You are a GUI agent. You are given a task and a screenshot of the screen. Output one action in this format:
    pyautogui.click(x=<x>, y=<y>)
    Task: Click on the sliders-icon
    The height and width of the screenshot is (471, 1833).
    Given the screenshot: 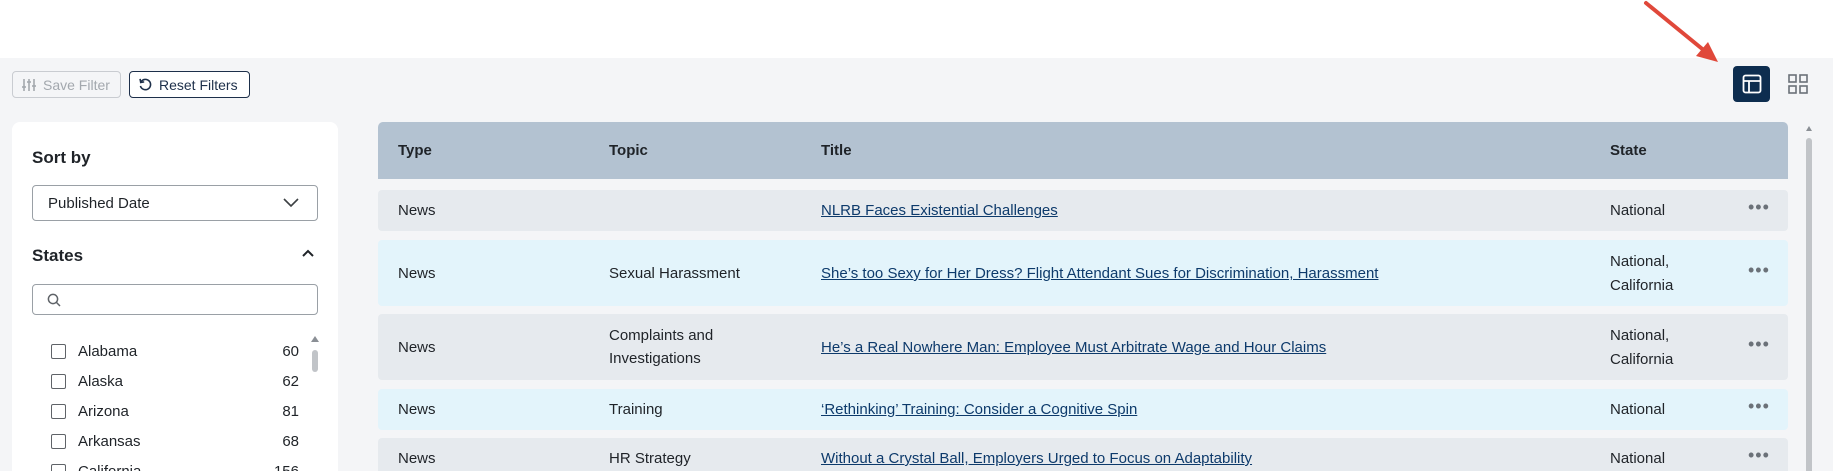 What is the action you would take?
    pyautogui.click(x=29, y=84)
    